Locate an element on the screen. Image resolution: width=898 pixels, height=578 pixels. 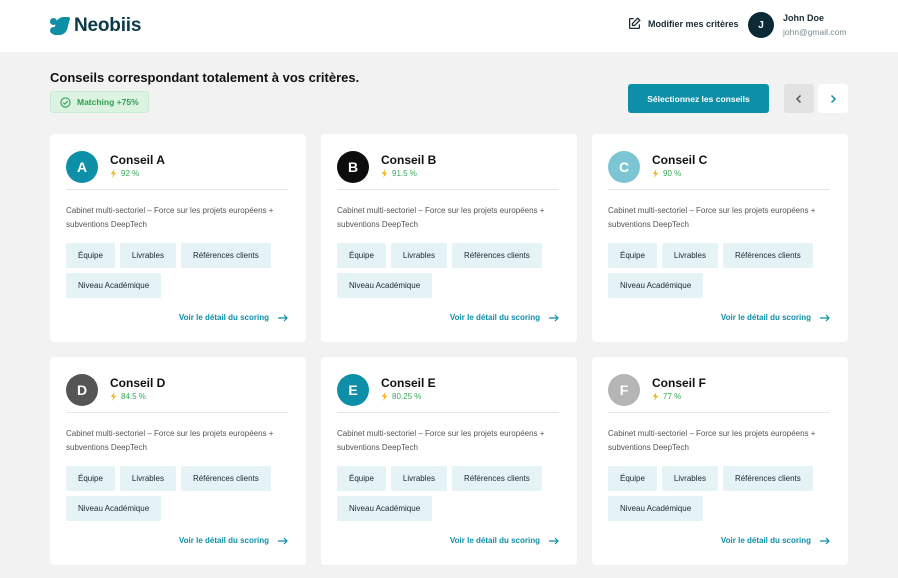
prev-page-button is located at coordinates (799, 98).